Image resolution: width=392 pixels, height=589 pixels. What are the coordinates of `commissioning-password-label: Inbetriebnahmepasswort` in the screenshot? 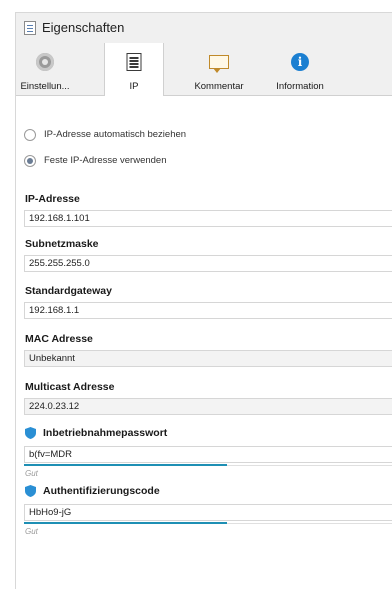 It's located at (105, 433).